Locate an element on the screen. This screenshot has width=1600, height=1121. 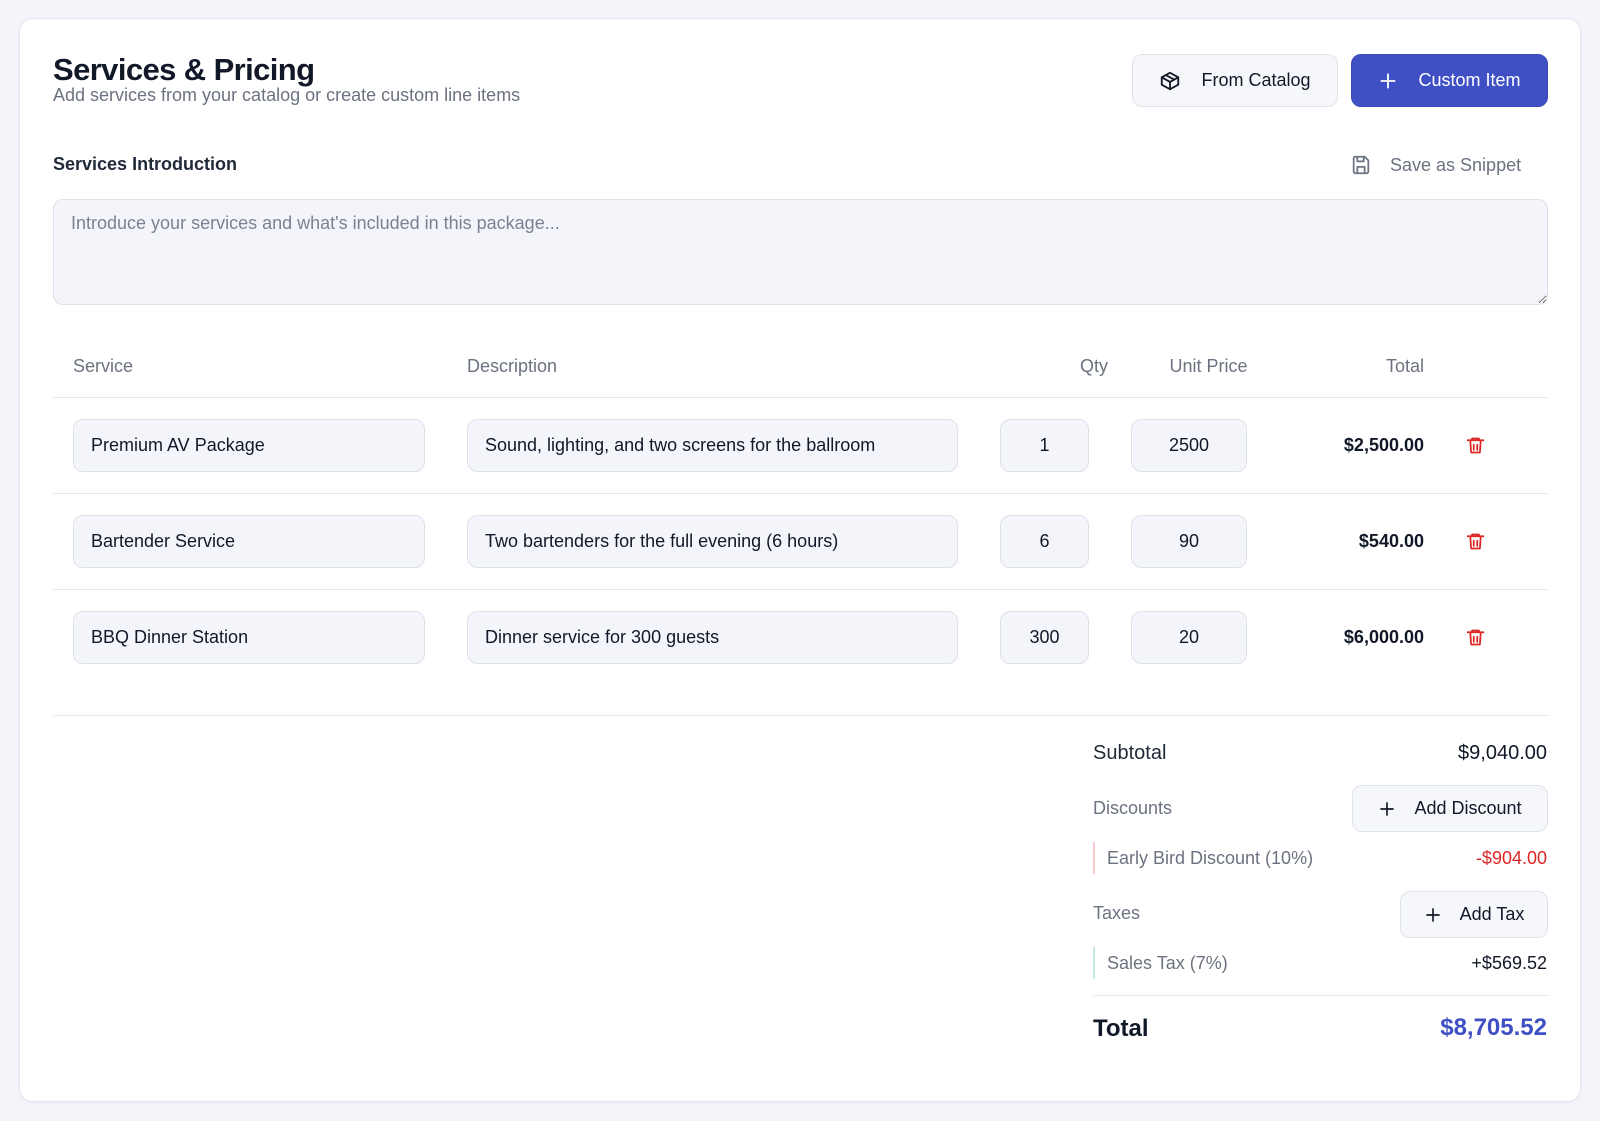
row-total: $2,500.00 is located at coordinates (1383, 445).